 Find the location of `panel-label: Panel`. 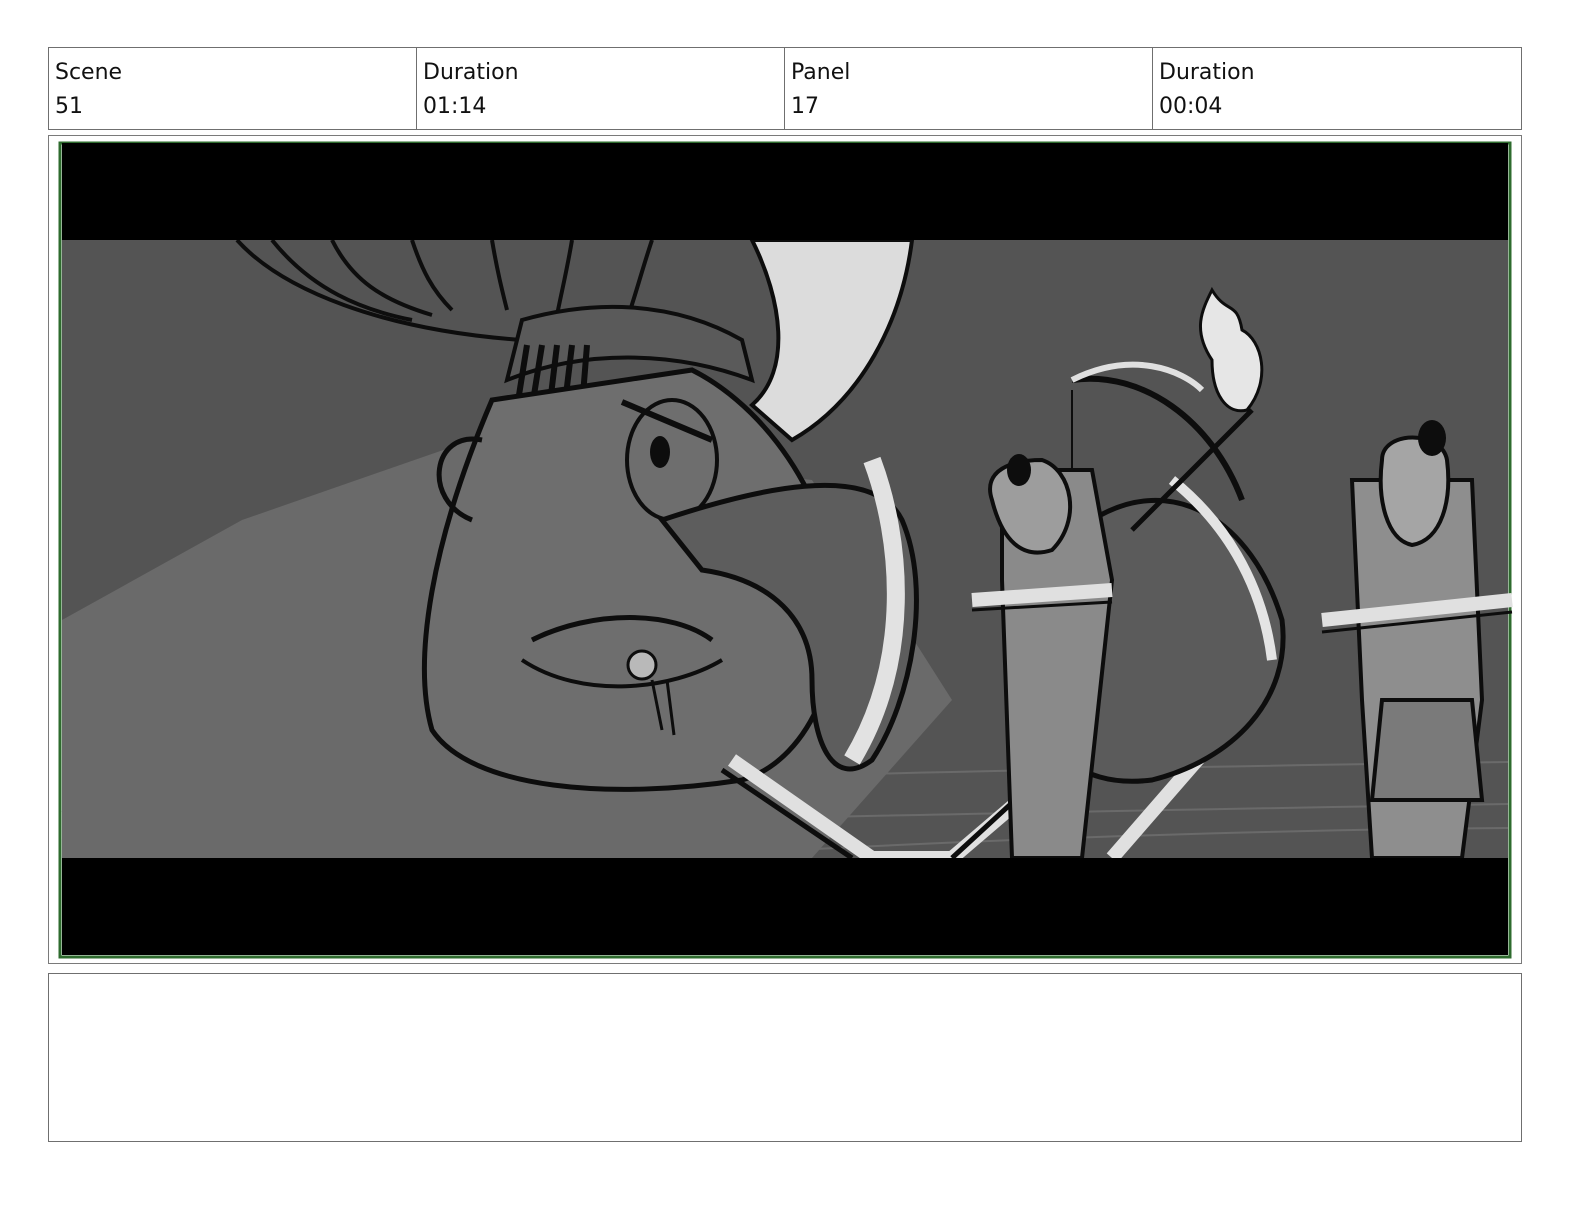

panel-label: Panel is located at coordinates (821, 72).